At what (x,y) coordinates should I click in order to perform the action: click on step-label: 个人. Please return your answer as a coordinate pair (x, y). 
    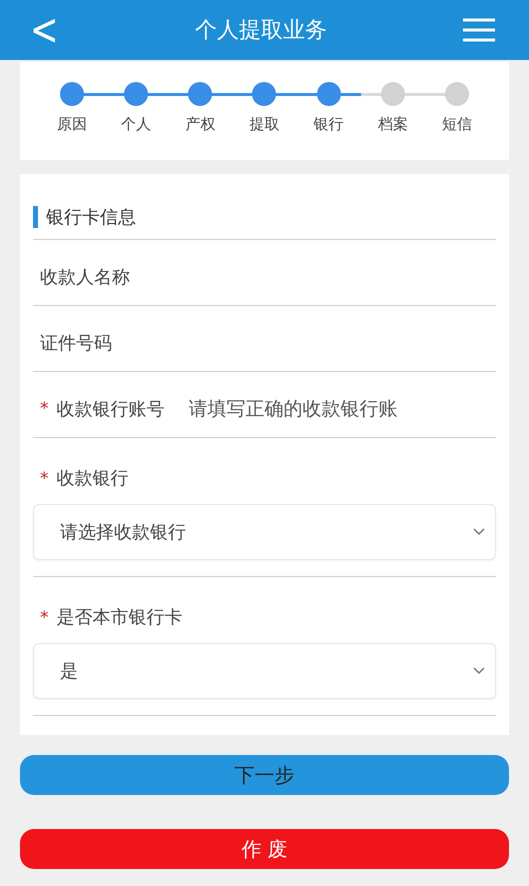
    Looking at the image, I should click on (136, 124).